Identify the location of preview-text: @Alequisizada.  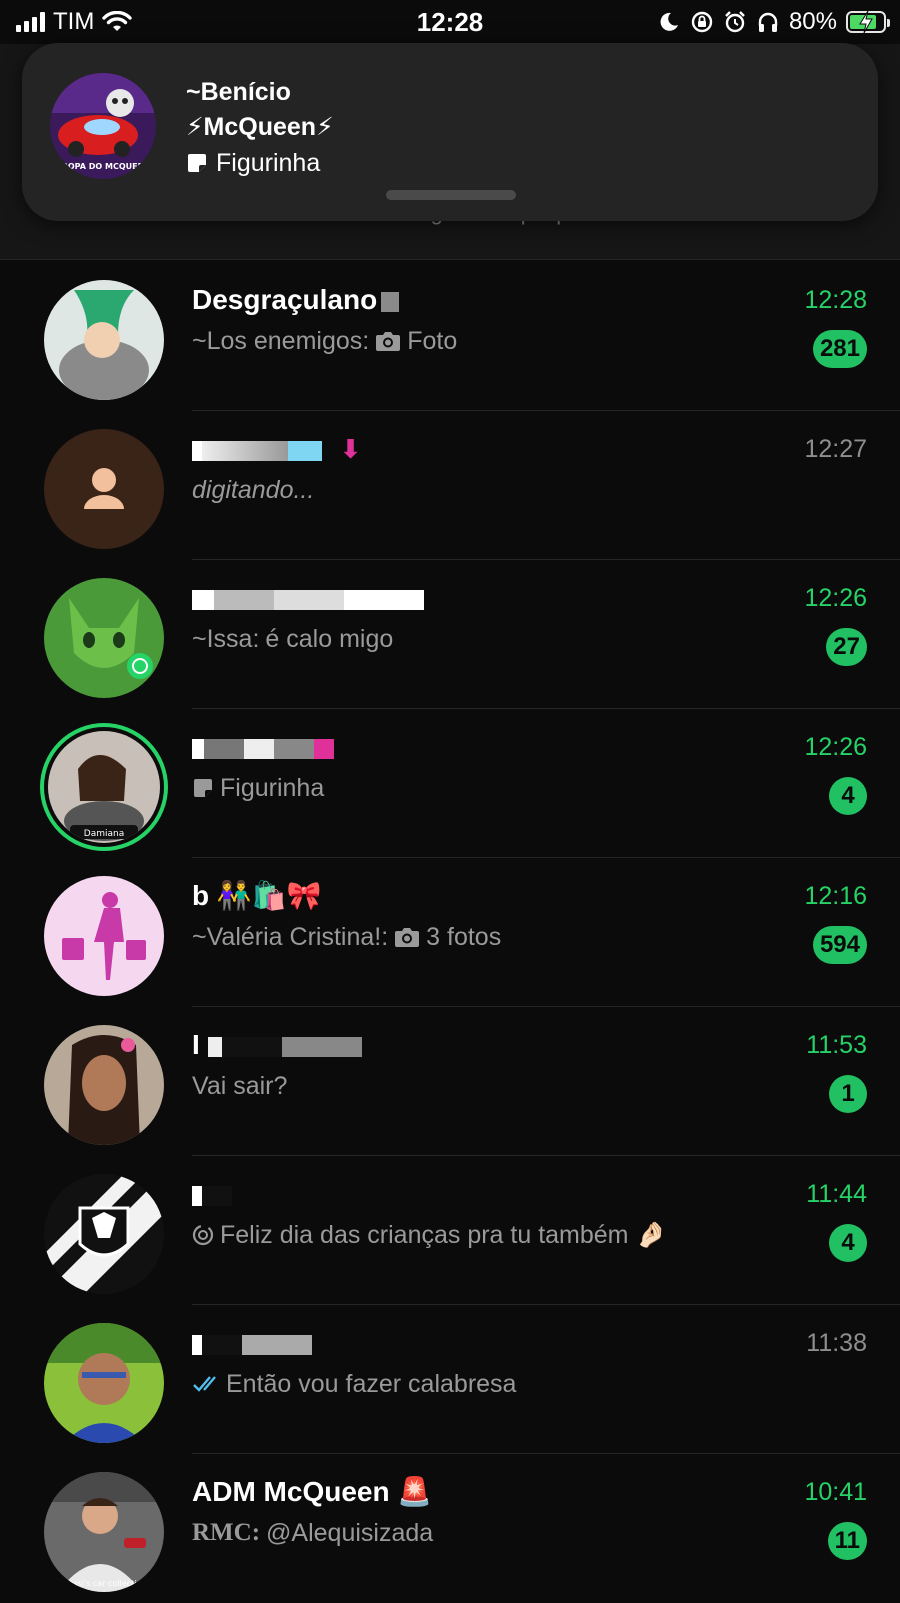
(350, 1533).